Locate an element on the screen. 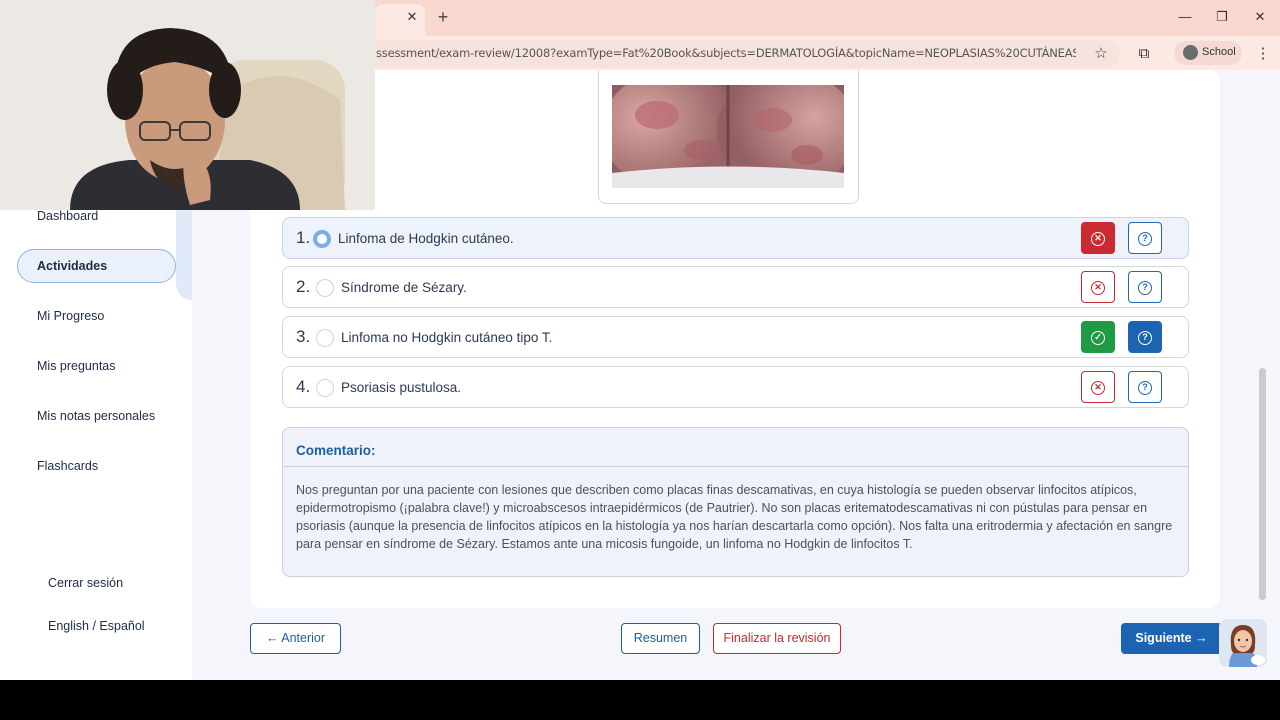 This screenshot has height=720, width=1280. option-text: Síndrome de Sézary. is located at coordinates (404, 287).